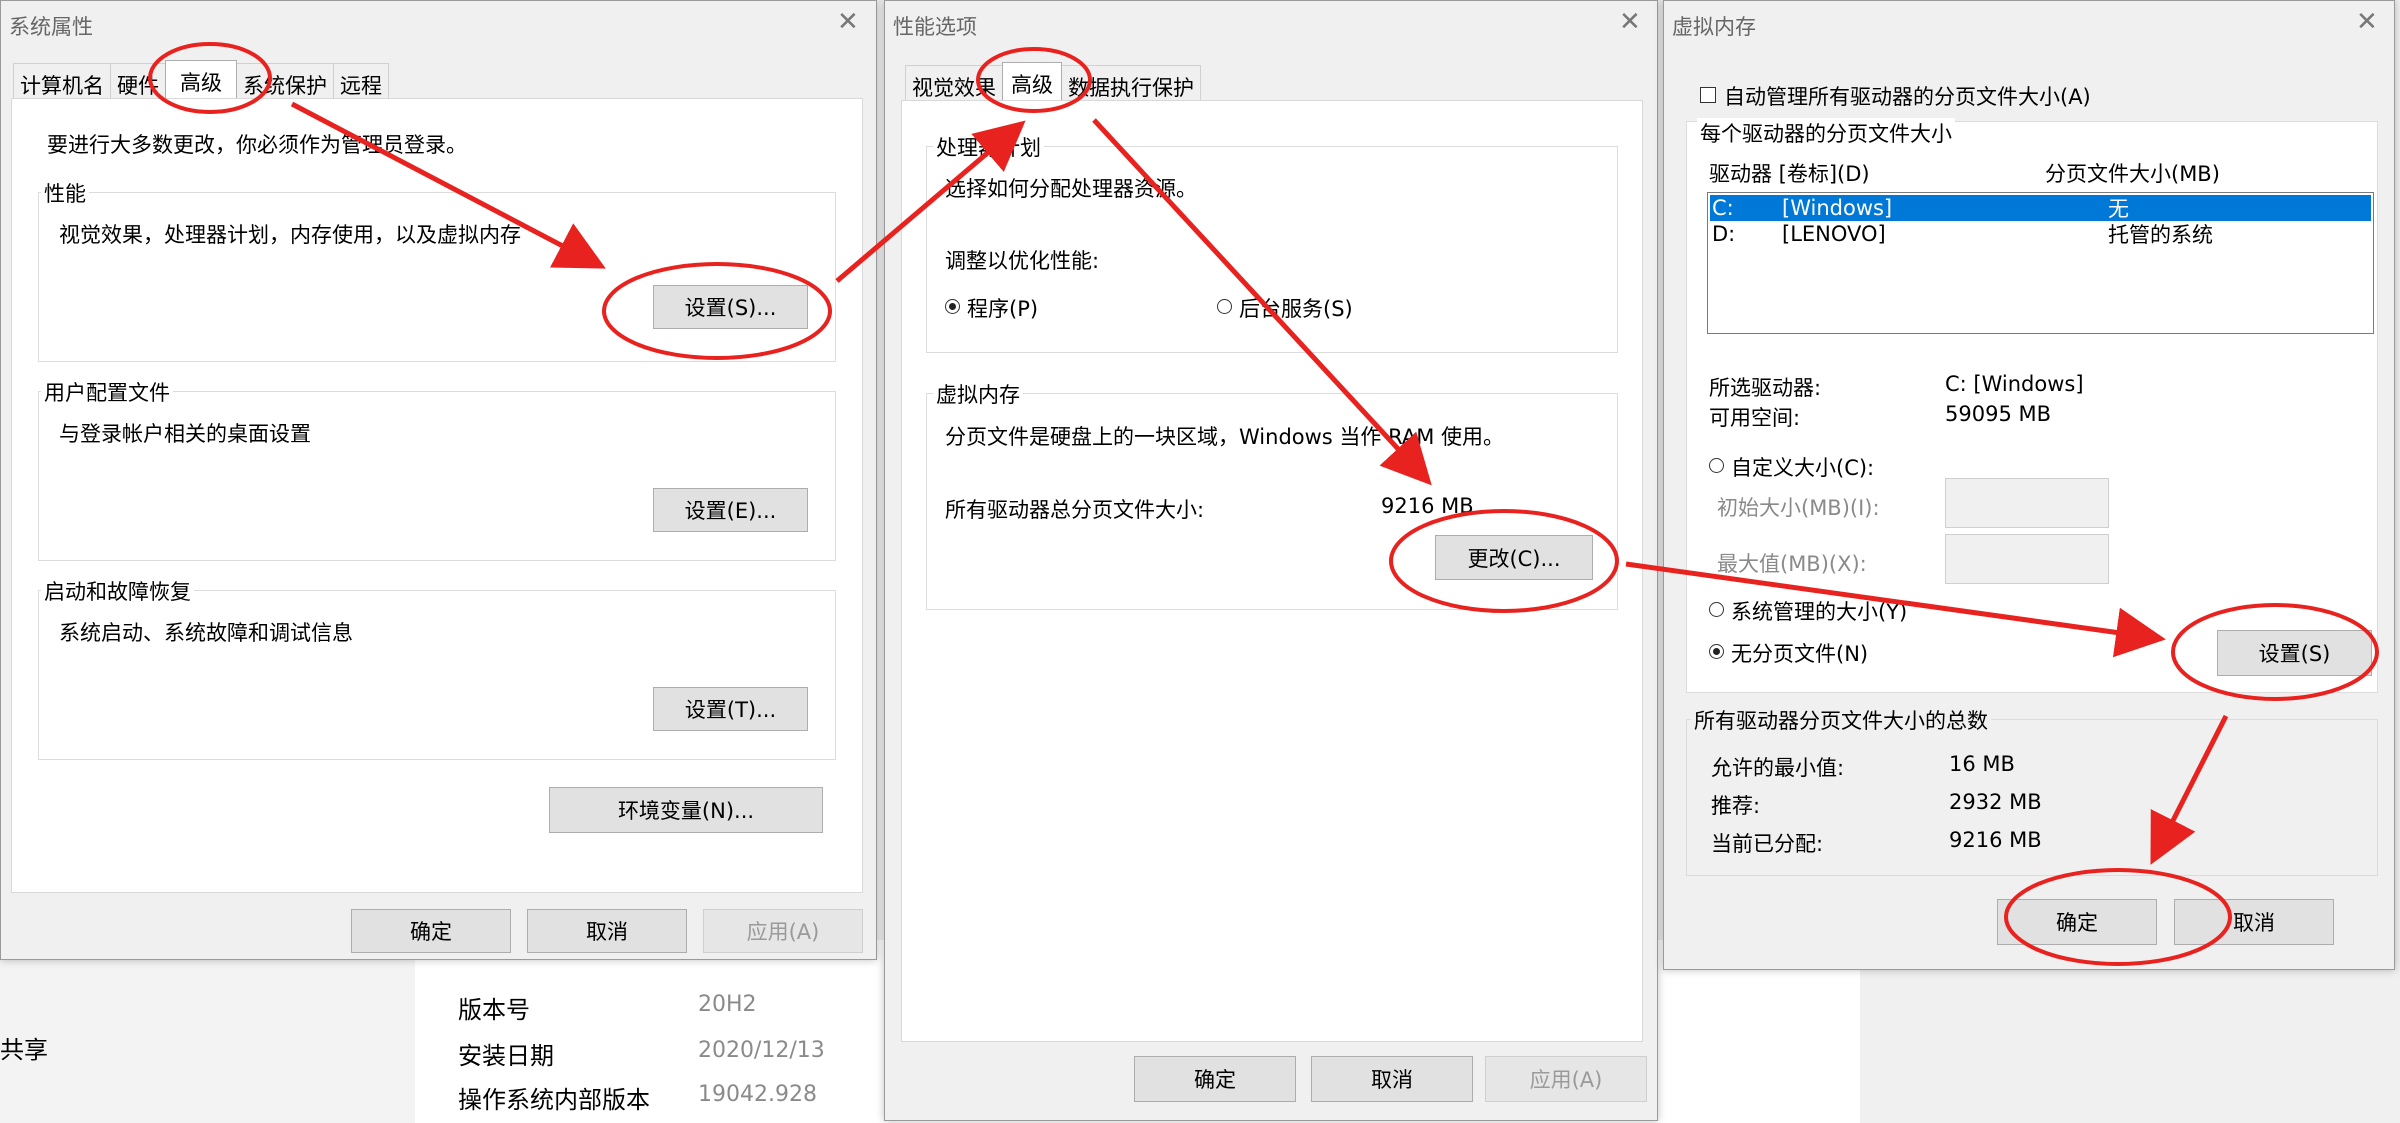 The width and height of the screenshot is (2400, 1123). Describe the element at coordinates (1982, 764) in the screenshot. I see `min-allowed-value: 16 MB` at that location.